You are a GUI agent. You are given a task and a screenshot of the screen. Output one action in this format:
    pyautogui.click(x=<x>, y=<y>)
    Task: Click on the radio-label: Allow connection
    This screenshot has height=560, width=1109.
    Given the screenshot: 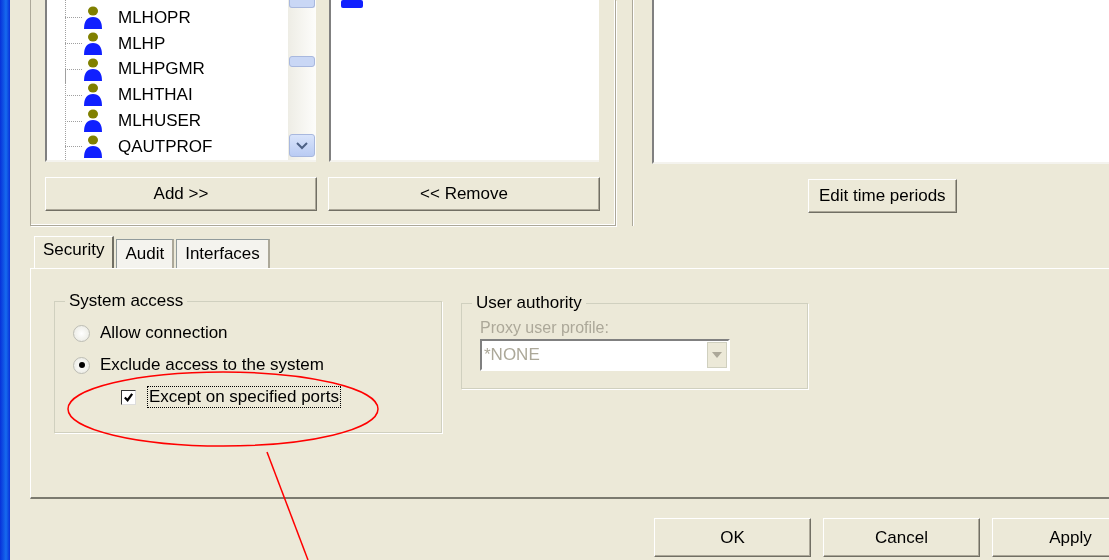 What is the action you would take?
    pyautogui.click(x=164, y=333)
    